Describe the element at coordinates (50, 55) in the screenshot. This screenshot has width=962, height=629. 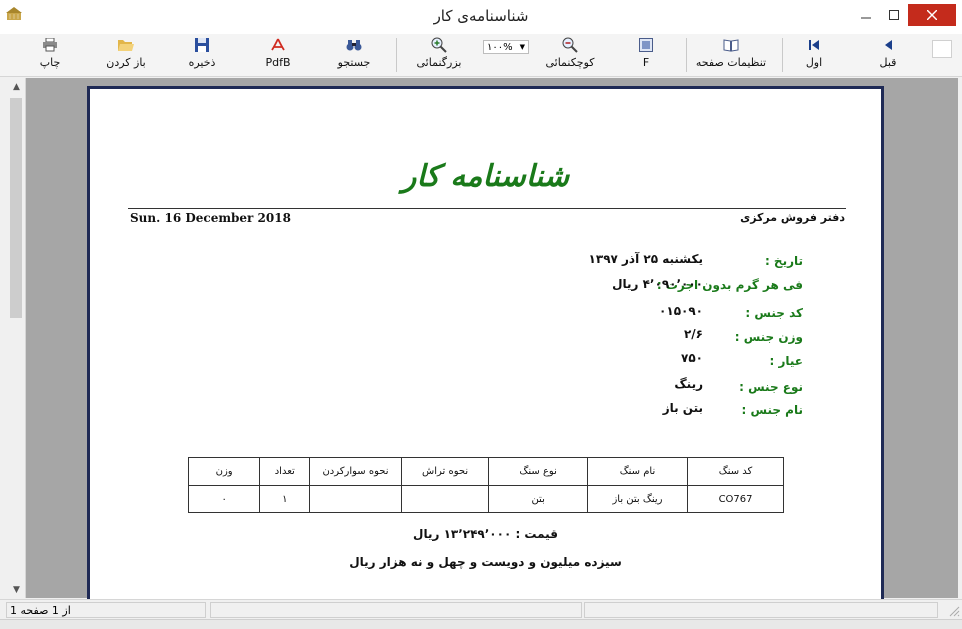
I see `print-button: چاپ` at that location.